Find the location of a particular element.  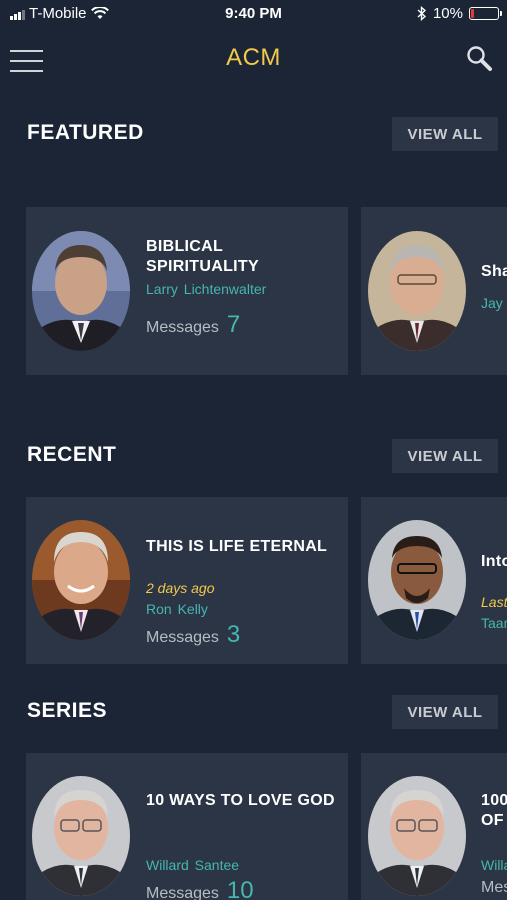

search-button is located at coordinates (480, 59).